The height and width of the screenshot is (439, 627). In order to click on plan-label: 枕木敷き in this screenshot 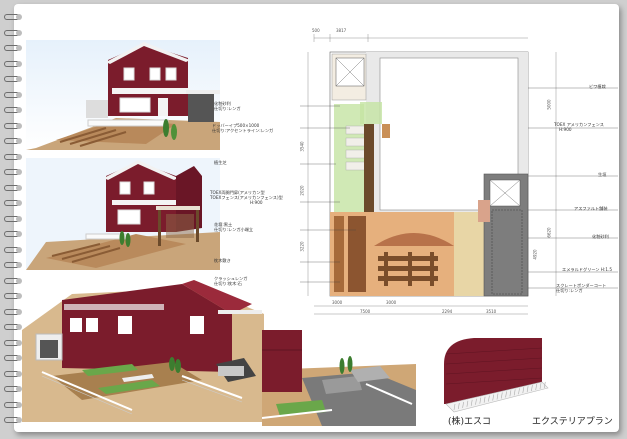, I will do `click(222, 260)`.